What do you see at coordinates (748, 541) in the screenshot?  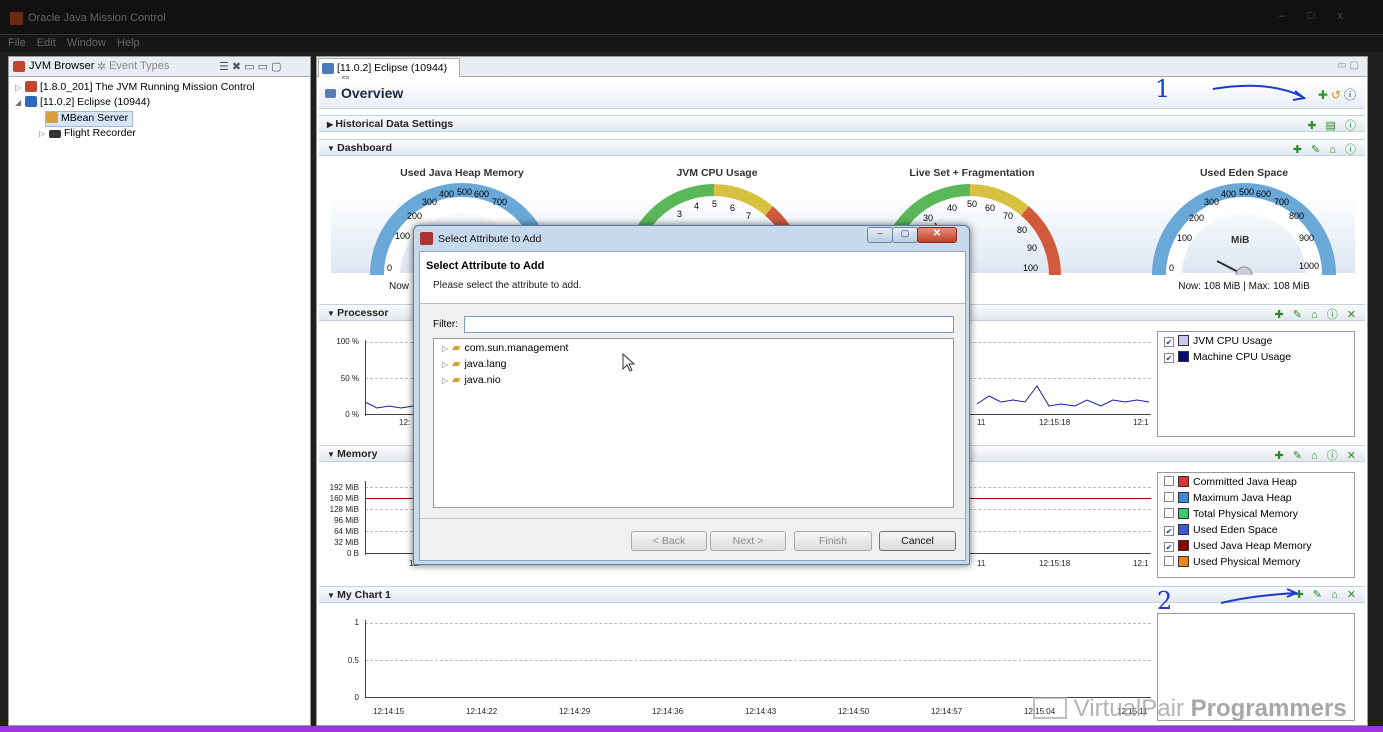 I see `next-button: Next >` at bounding box center [748, 541].